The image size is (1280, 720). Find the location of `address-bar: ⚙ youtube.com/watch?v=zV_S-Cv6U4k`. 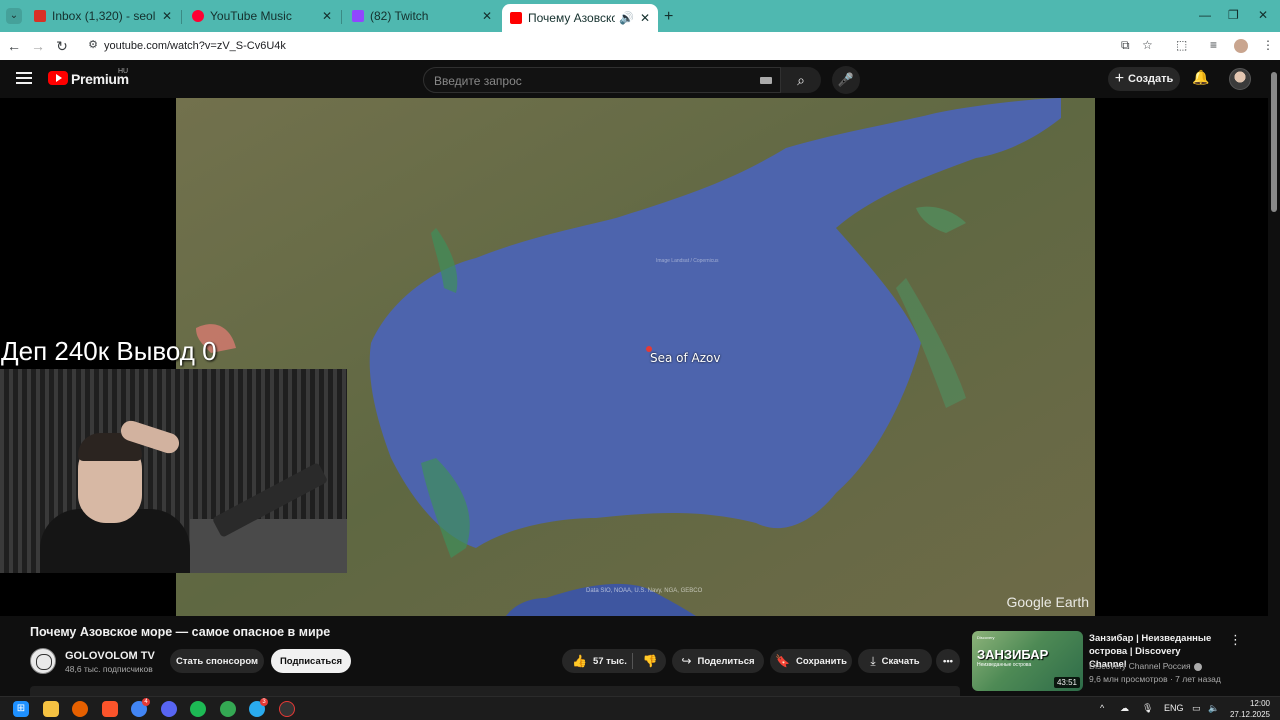

address-bar: ⚙ youtube.com/watch?v=zV_S-Cv6U4k is located at coordinates (622, 46).